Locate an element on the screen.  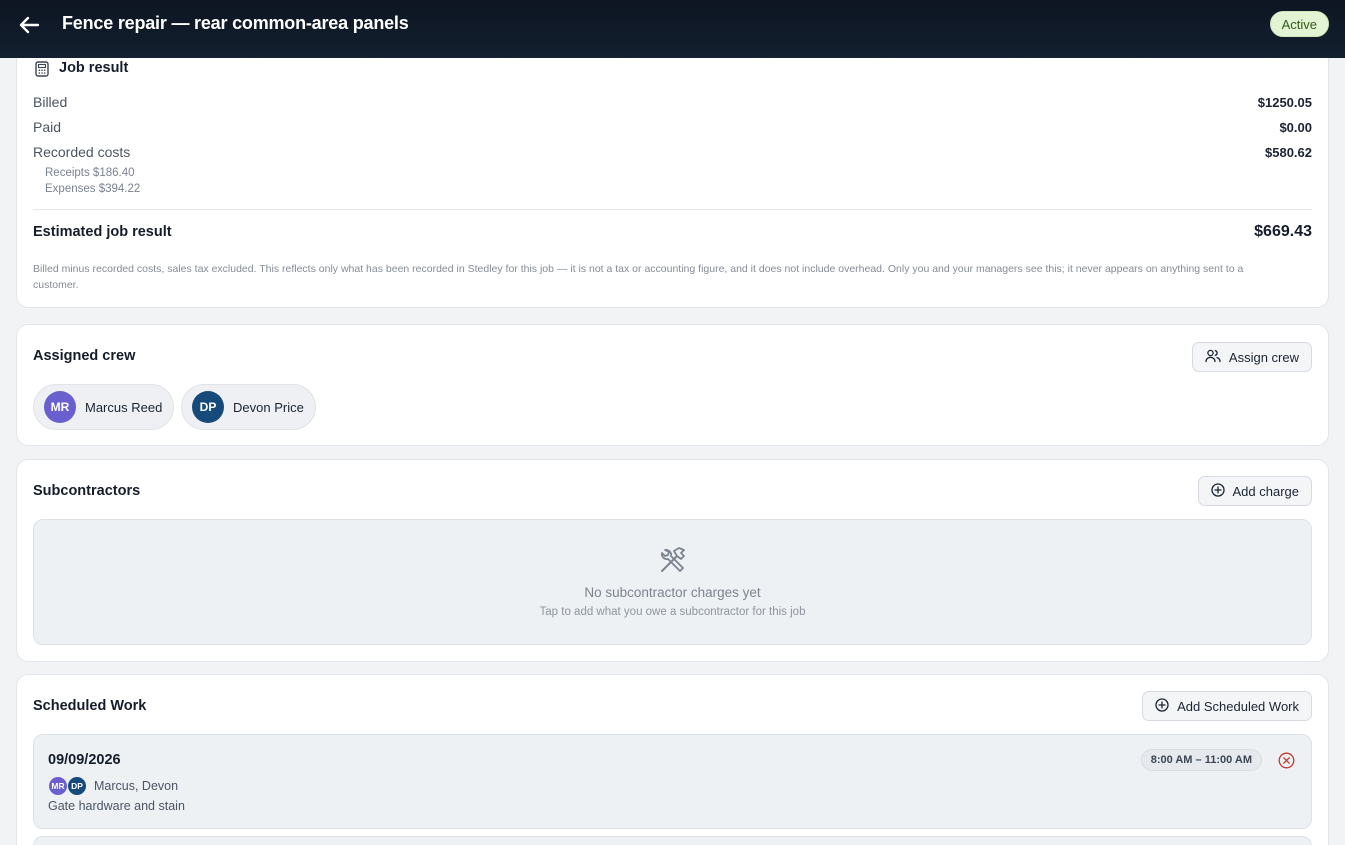
assign-crew-button: Assign crew is located at coordinates (1251, 357).